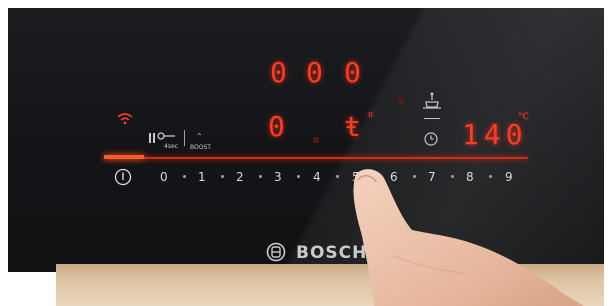 Image resolution: width=612 pixels, height=306 pixels. What do you see at coordinates (125, 119) in the screenshot?
I see `wifi-icon` at bounding box center [125, 119].